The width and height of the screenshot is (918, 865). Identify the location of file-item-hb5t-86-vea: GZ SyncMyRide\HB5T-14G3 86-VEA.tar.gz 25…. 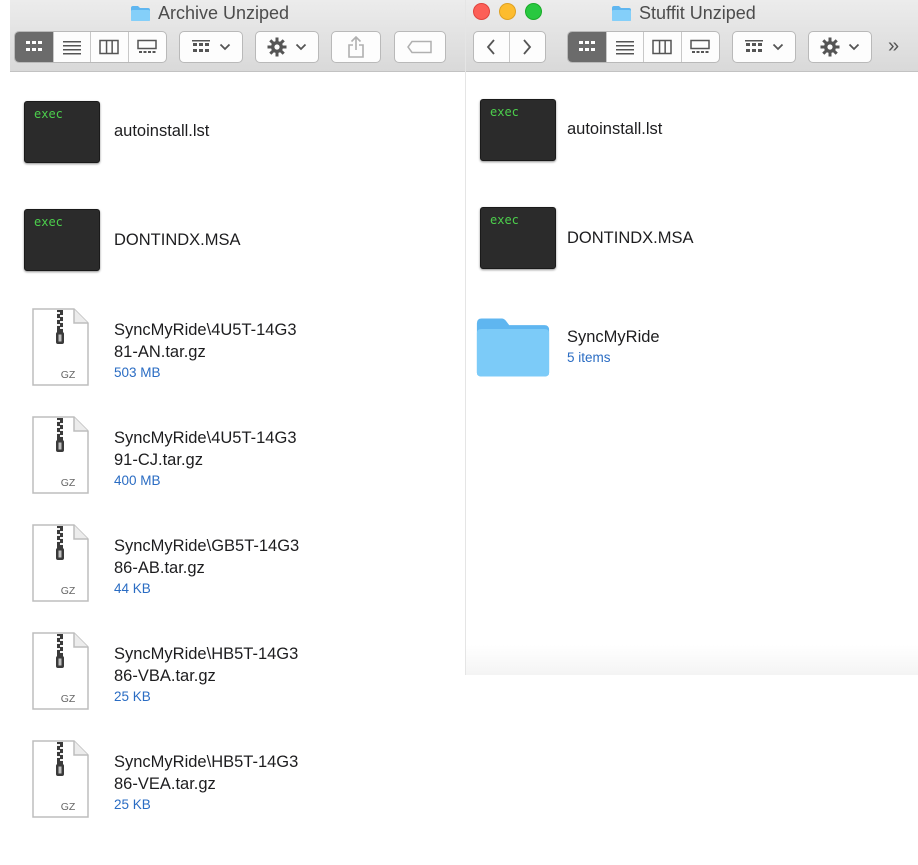
(239, 789).